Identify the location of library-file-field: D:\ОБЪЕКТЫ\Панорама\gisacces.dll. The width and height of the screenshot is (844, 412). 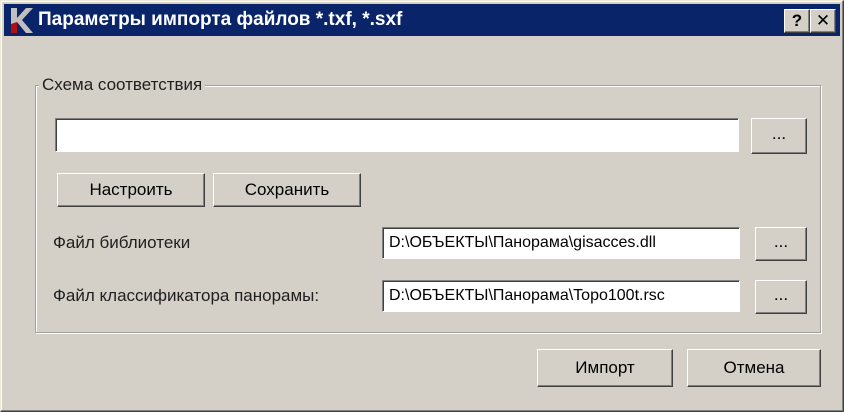
(561, 243).